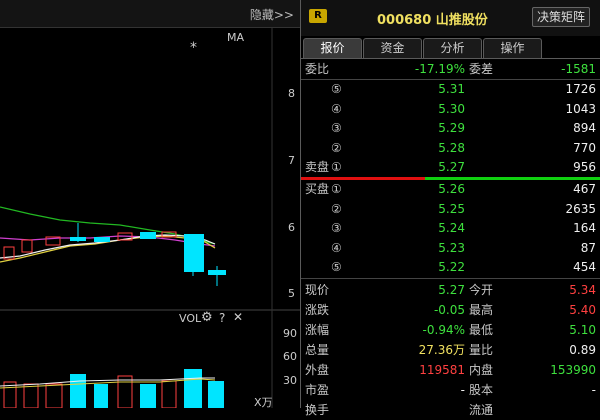 This screenshot has height=420, width=600. I want to click on bid-volume: 164, so click(584, 228).